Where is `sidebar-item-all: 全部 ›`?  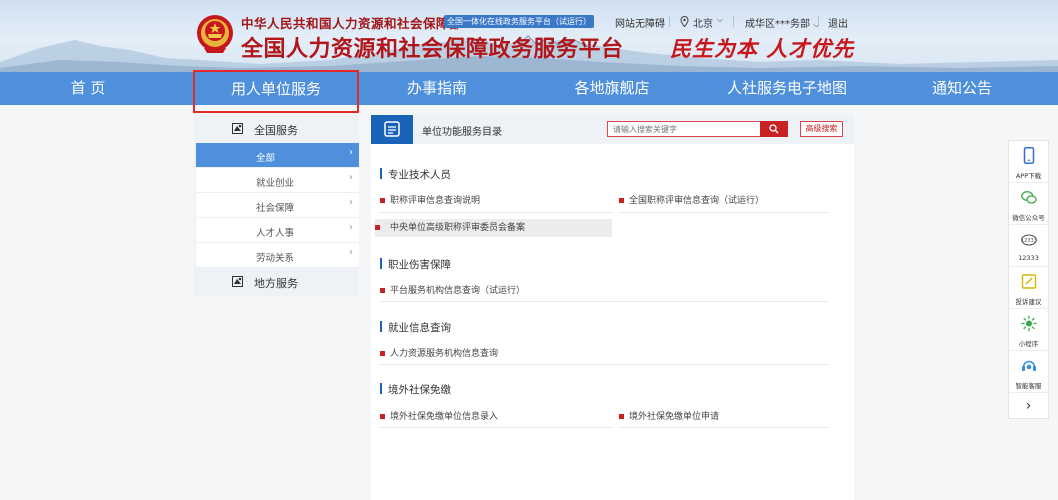 sidebar-item-all: 全部 › is located at coordinates (277, 155).